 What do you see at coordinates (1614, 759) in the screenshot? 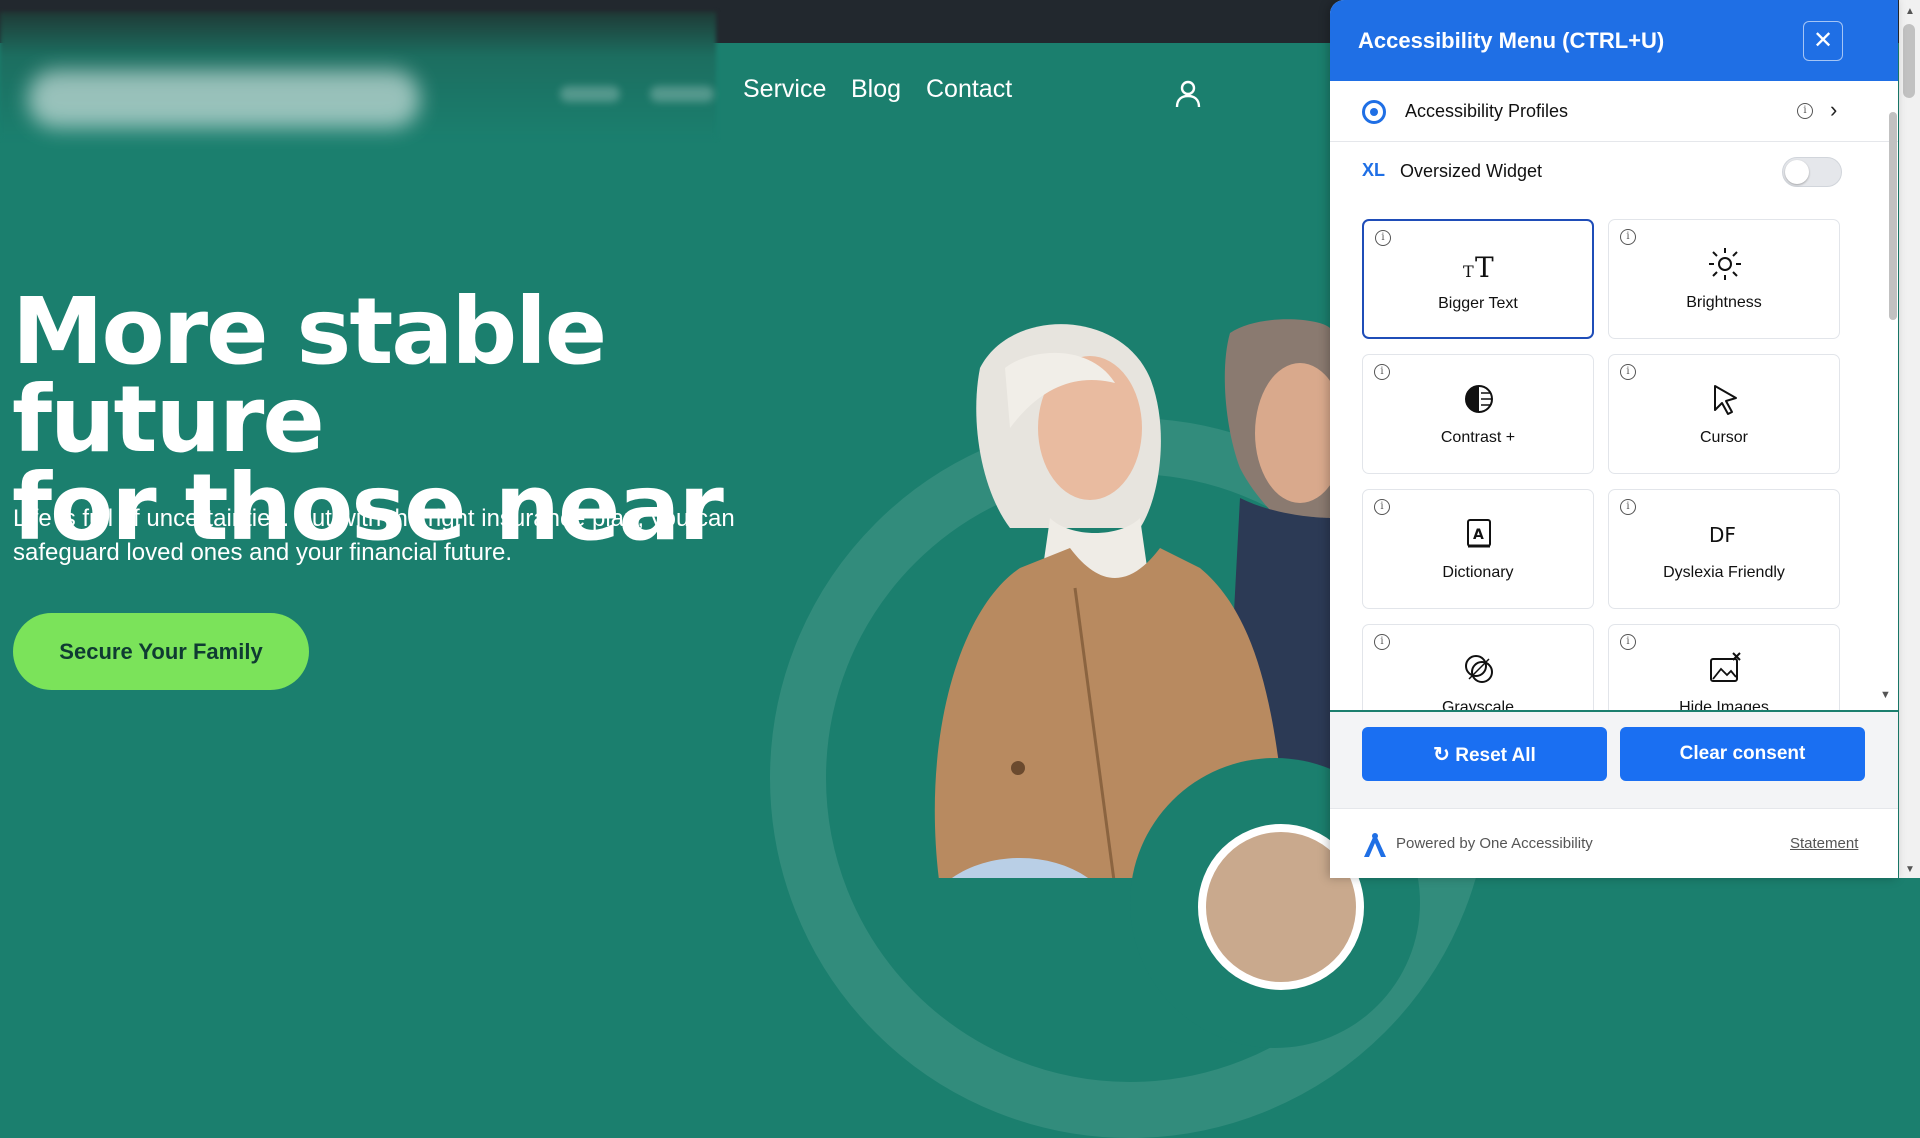
I see `panel-actions: ↻ Reset All Clear consent` at bounding box center [1614, 759].